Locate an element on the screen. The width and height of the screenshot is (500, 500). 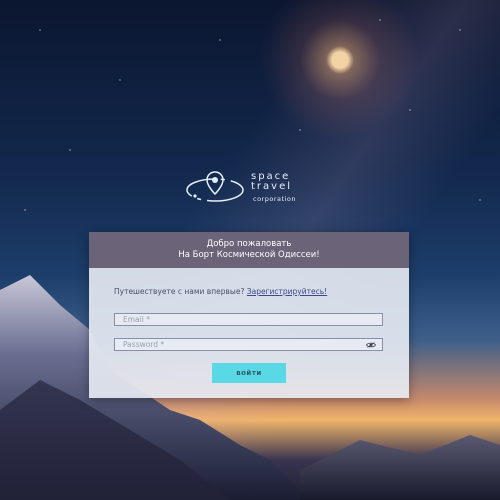
brand-logo: space travel corporation is located at coordinates (255, 190).